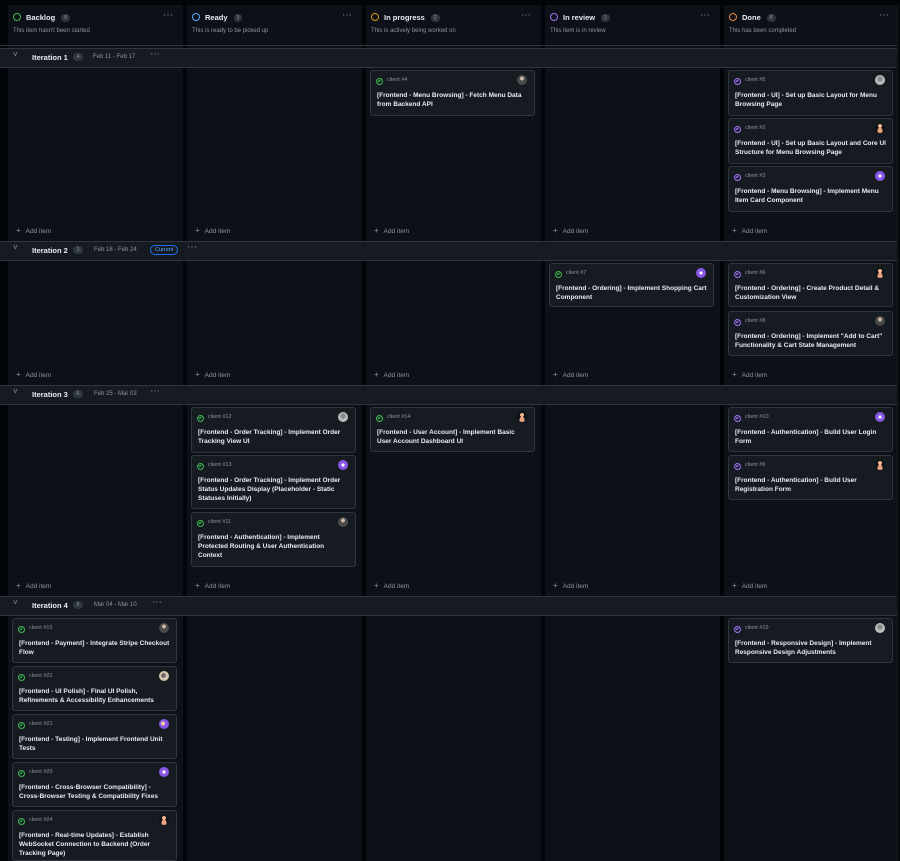  What do you see at coordinates (397, 80) in the screenshot?
I see `issue-number: client #4` at bounding box center [397, 80].